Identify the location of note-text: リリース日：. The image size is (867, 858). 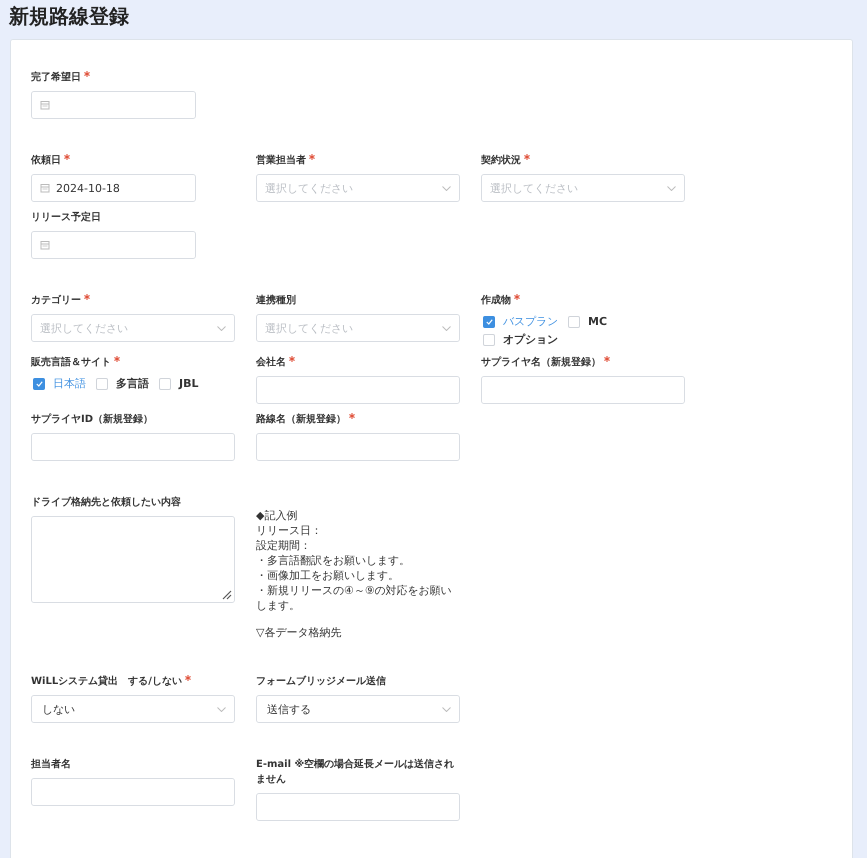
(289, 530).